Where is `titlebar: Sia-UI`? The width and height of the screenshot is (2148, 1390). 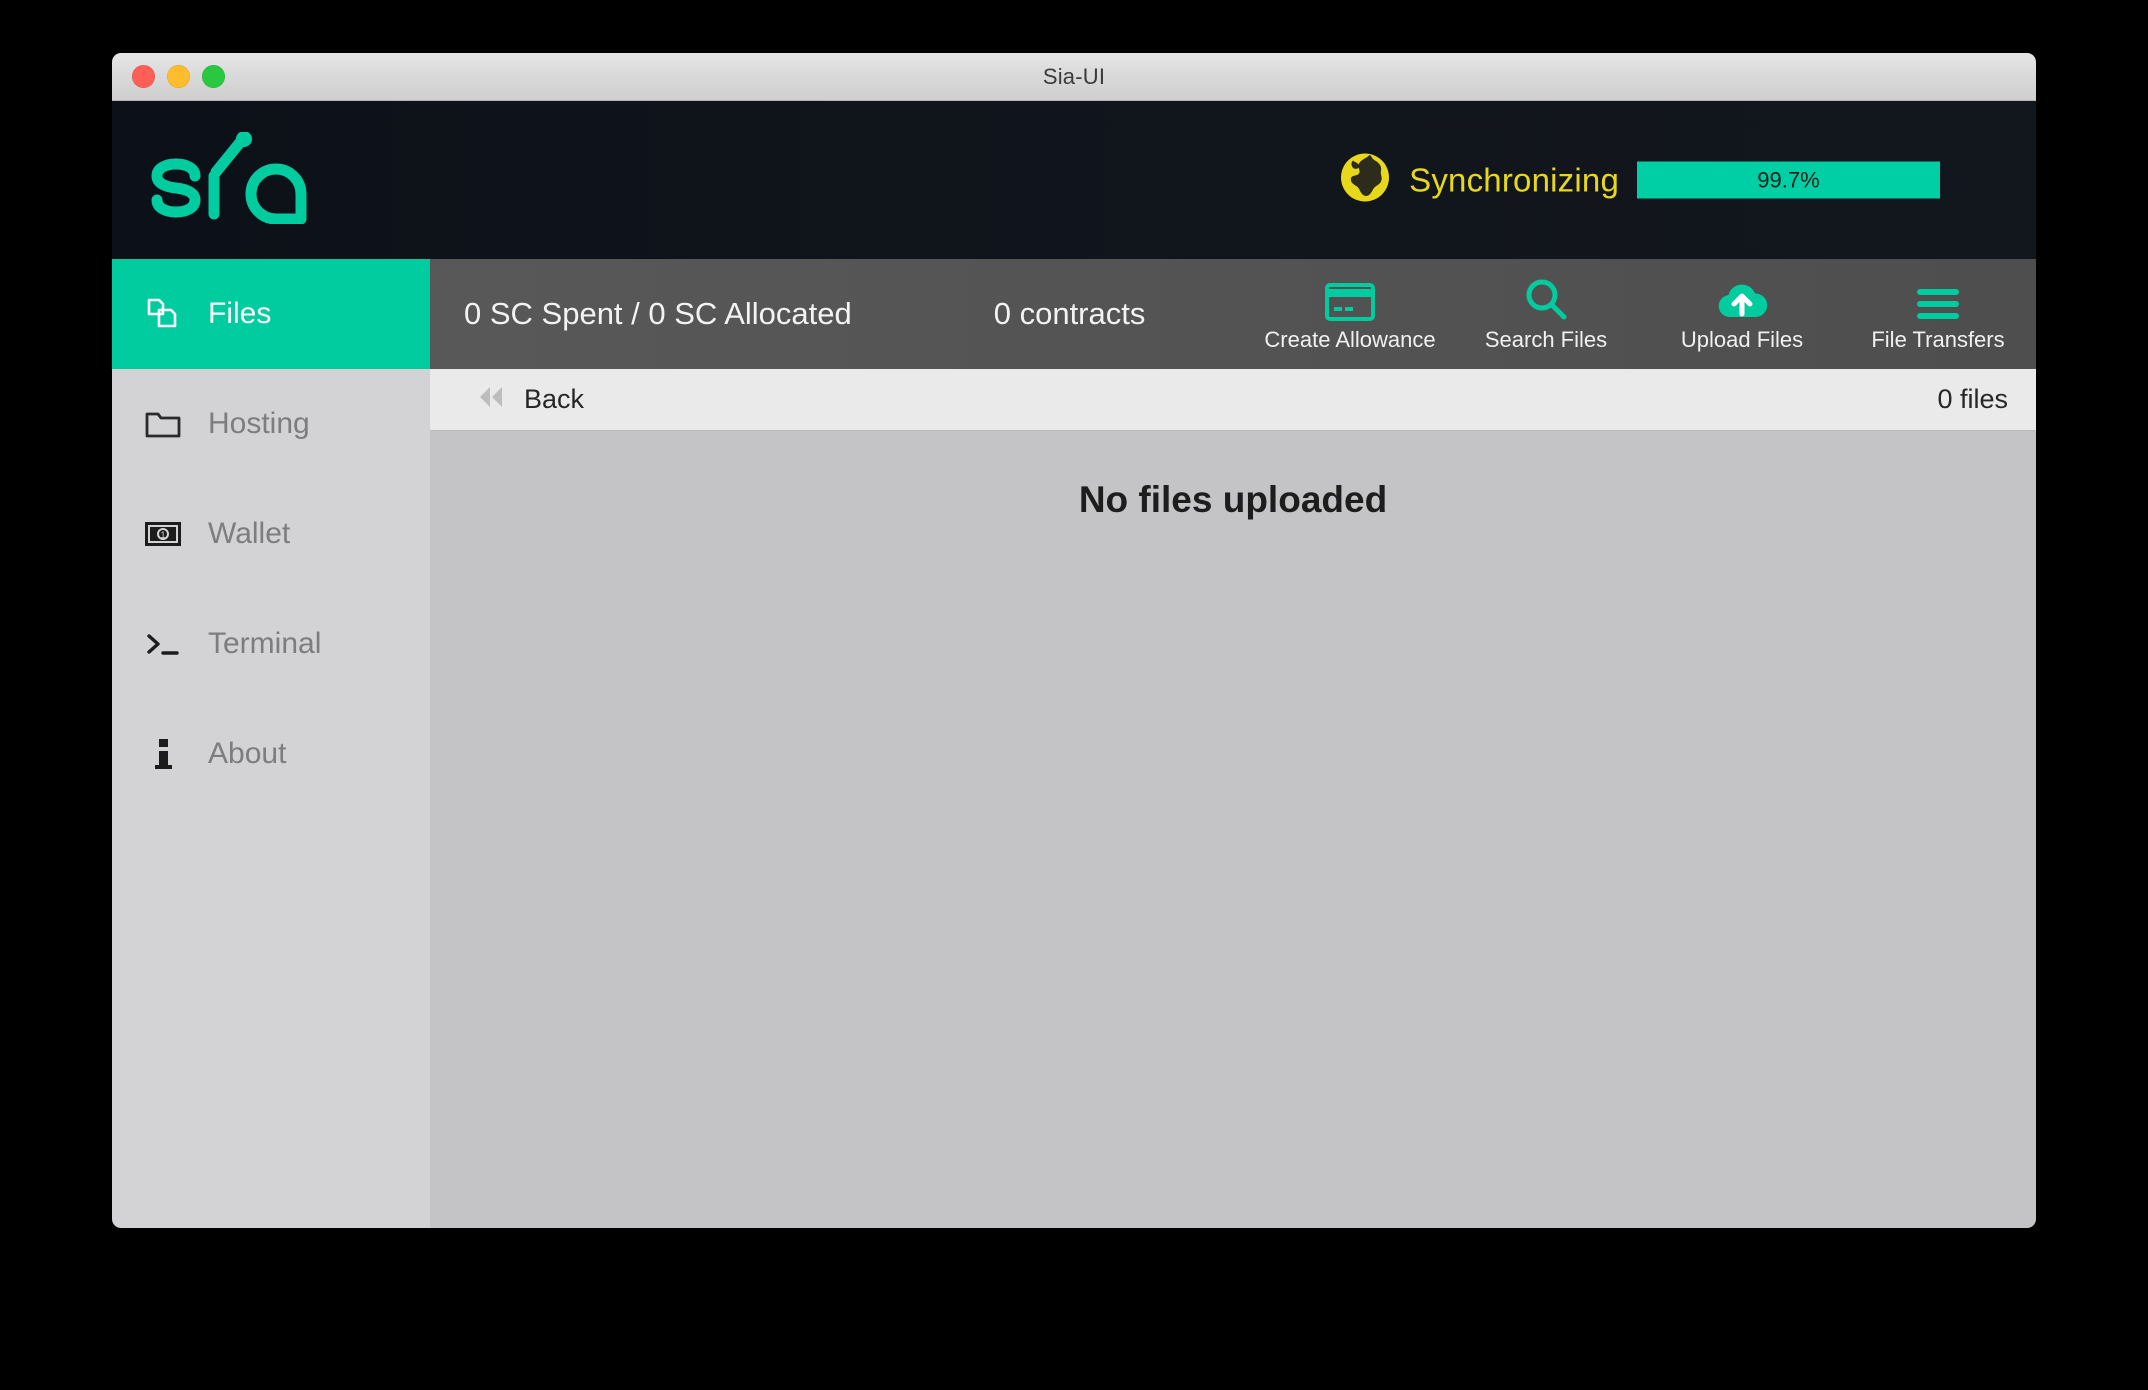
titlebar: Sia-UI is located at coordinates (1074, 77).